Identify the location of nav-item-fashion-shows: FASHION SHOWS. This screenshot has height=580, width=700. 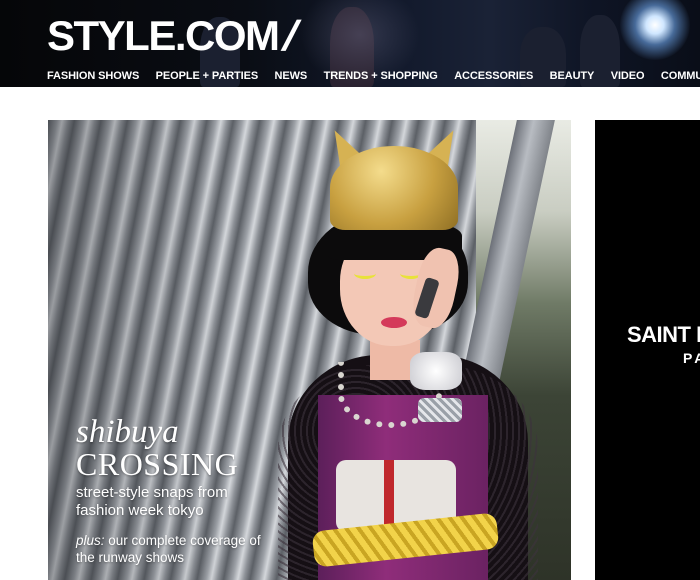
(93, 76).